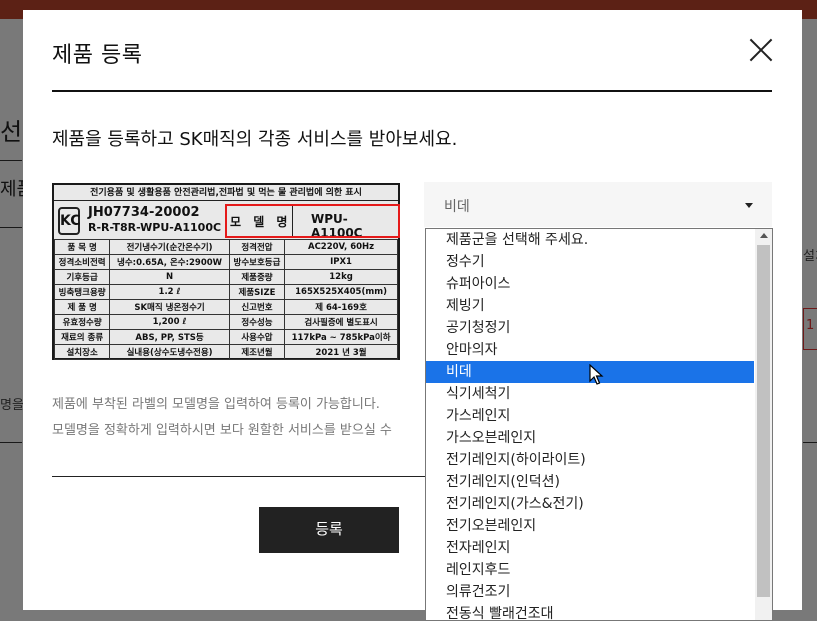 The height and width of the screenshot is (621, 817). I want to click on select-value: 비데, so click(457, 207).